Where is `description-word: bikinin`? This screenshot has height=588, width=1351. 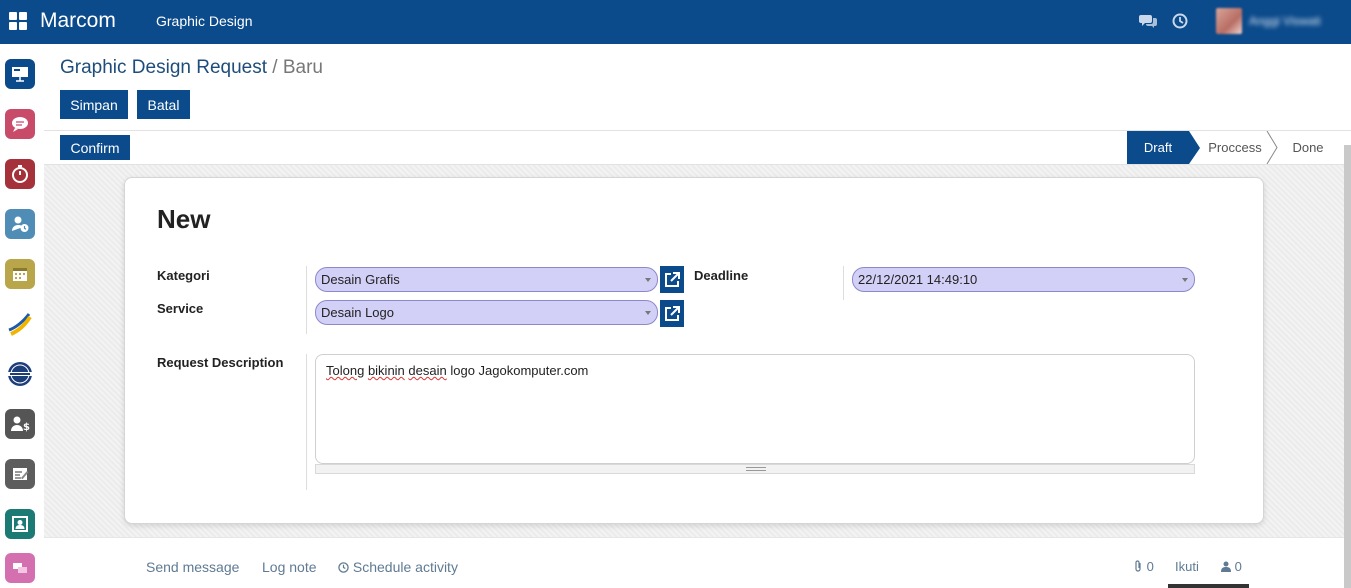
description-word: bikinin is located at coordinates (386, 370).